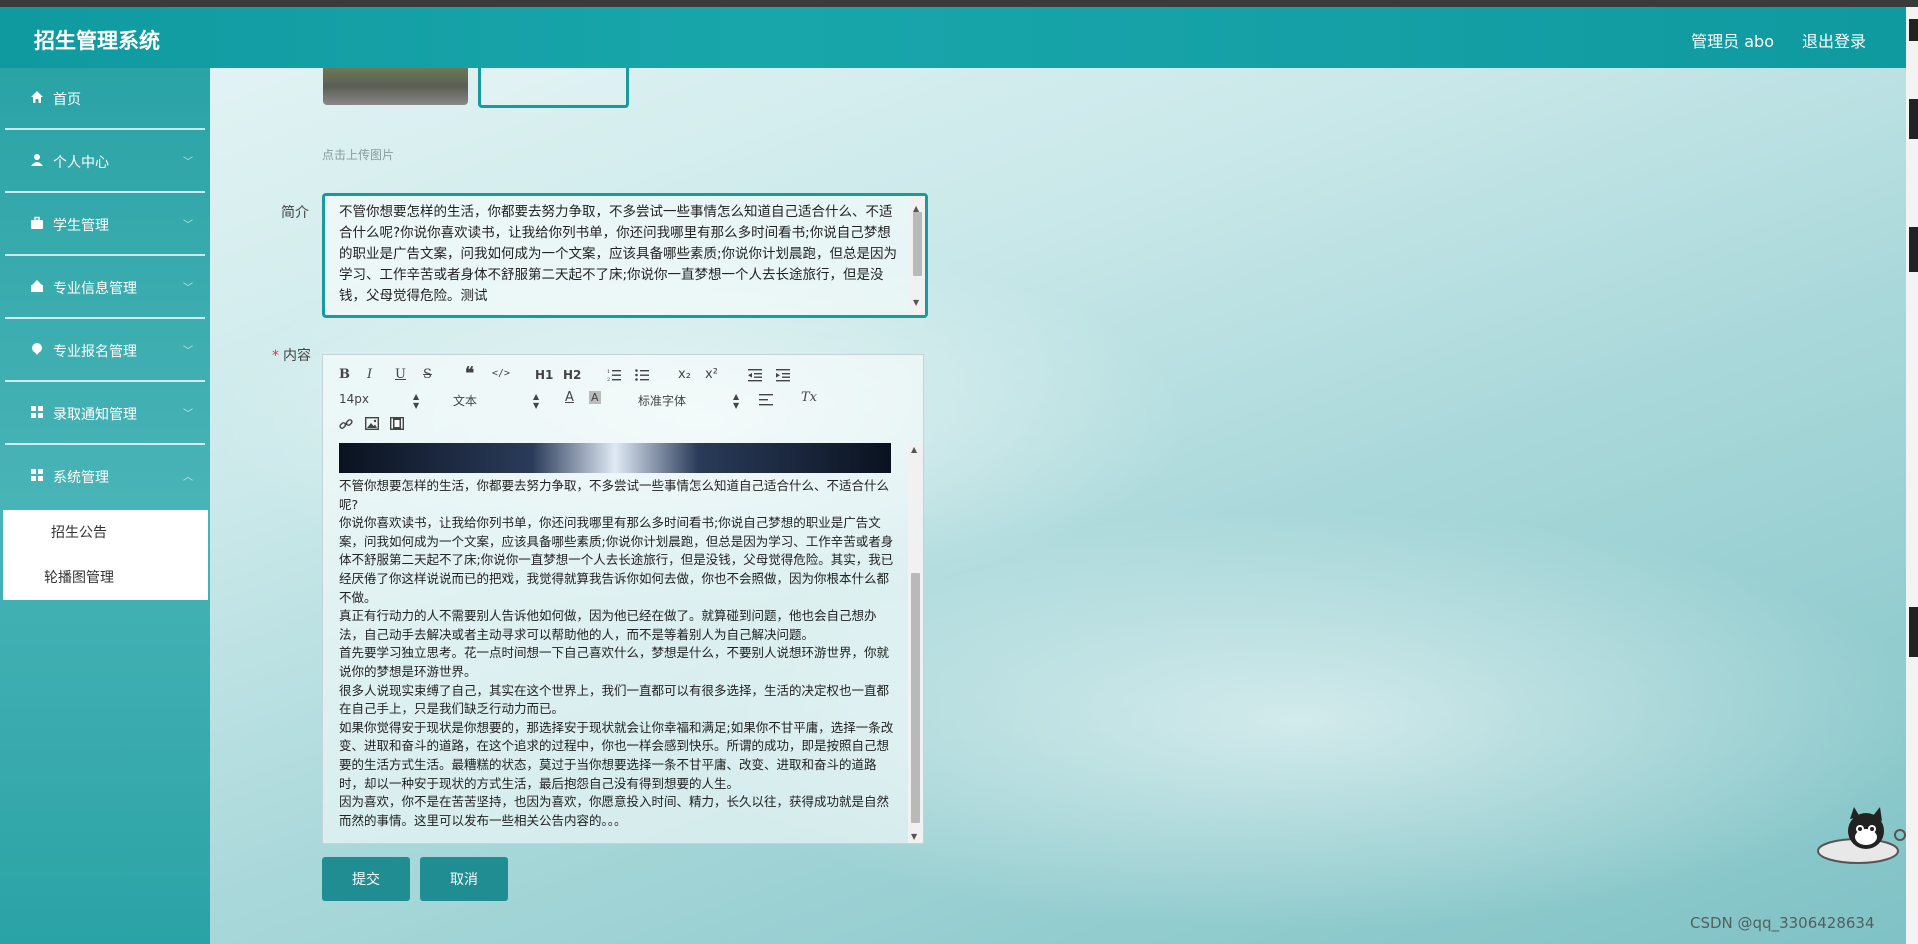 The width and height of the screenshot is (1918, 944). What do you see at coordinates (501, 373) in the screenshot?
I see `code-block-button: </>` at bounding box center [501, 373].